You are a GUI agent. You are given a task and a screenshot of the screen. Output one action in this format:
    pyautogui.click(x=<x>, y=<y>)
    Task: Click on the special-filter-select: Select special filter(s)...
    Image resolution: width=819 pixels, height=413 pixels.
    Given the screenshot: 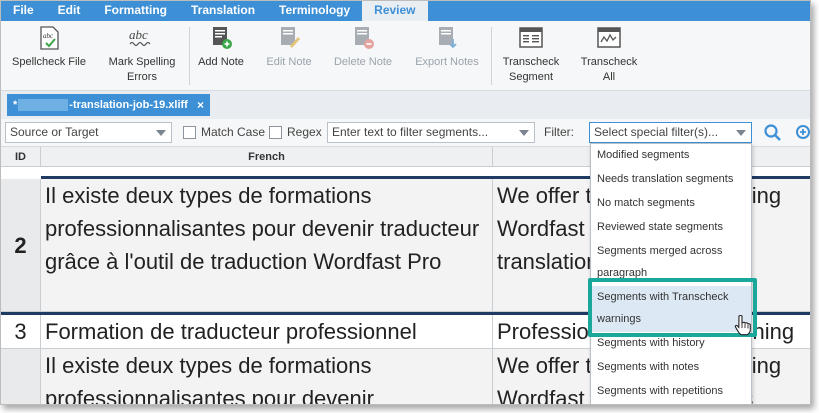 What is the action you would take?
    pyautogui.click(x=670, y=132)
    